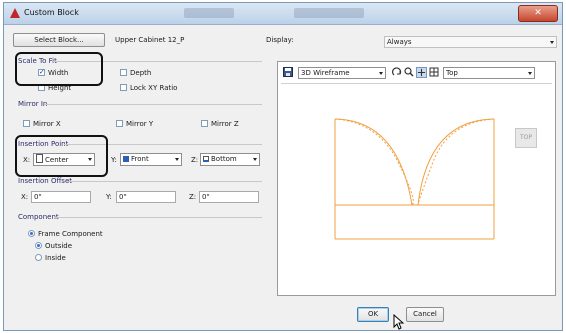  I want to click on frame-component-label: Frame Component, so click(70, 234).